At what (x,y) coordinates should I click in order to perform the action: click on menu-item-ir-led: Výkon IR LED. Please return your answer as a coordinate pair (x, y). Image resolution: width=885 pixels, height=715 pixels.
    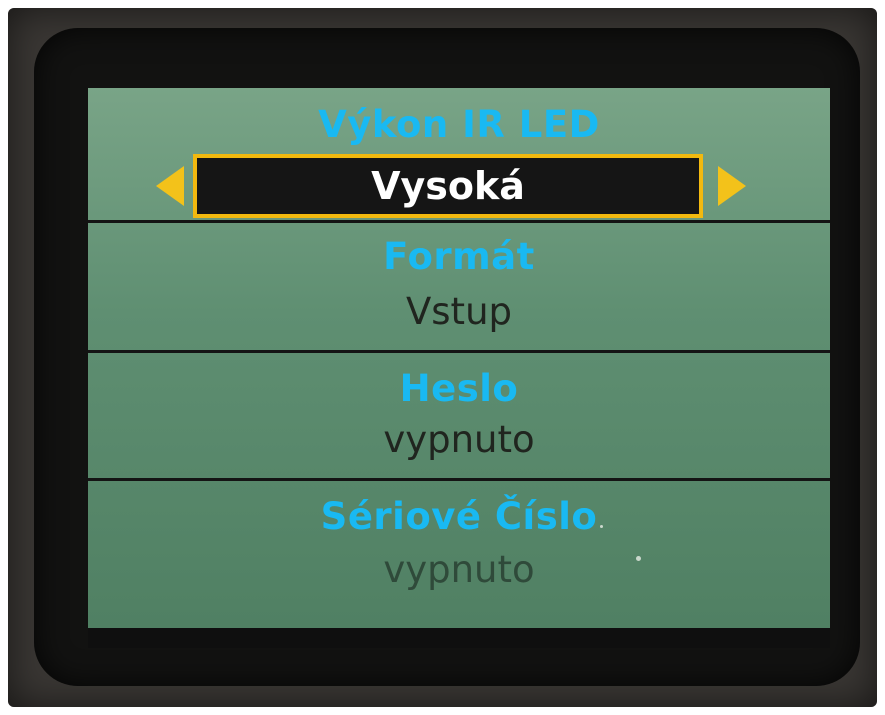
    Looking at the image, I should click on (459, 124).